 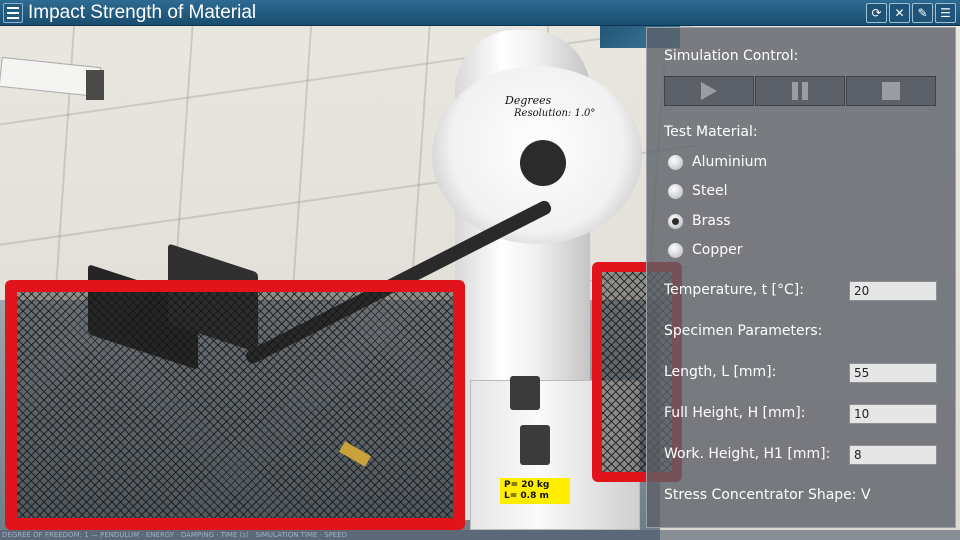 What do you see at coordinates (535, 445) in the screenshot?
I see `anvil-support-lower` at bounding box center [535, 445].